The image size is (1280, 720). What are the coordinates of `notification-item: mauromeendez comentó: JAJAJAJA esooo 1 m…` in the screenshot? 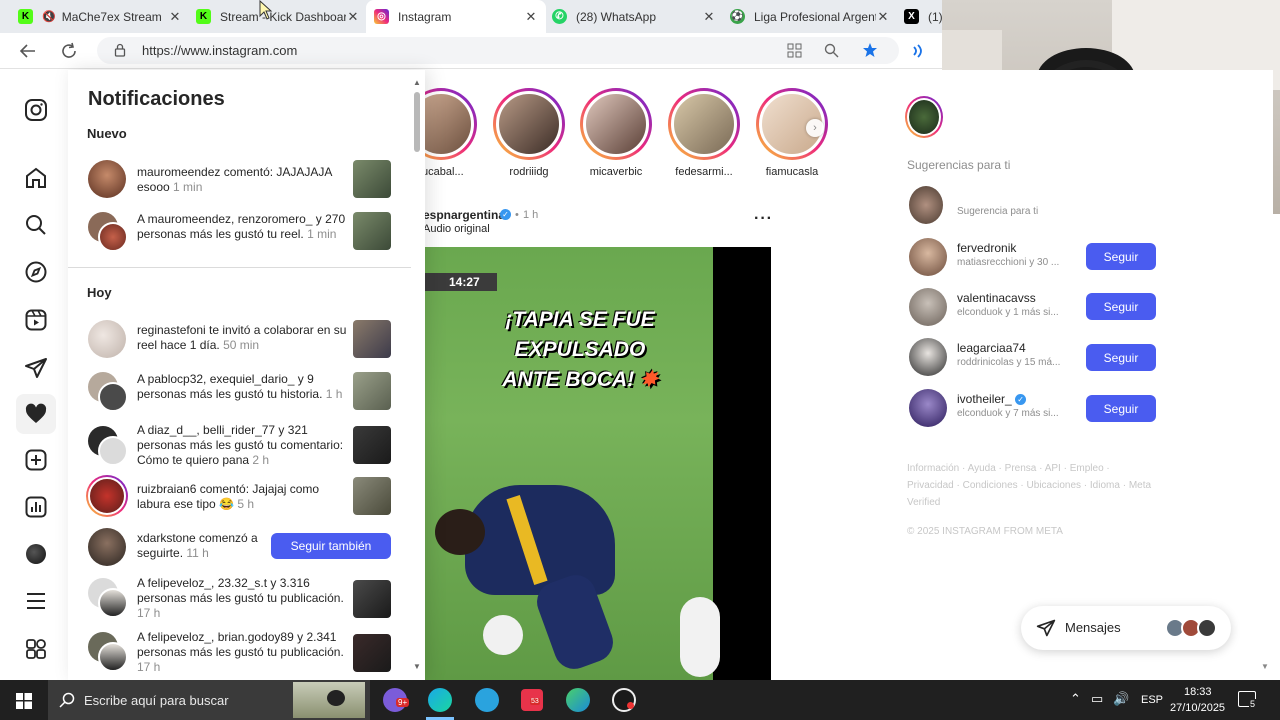 It's located at (240, 180).